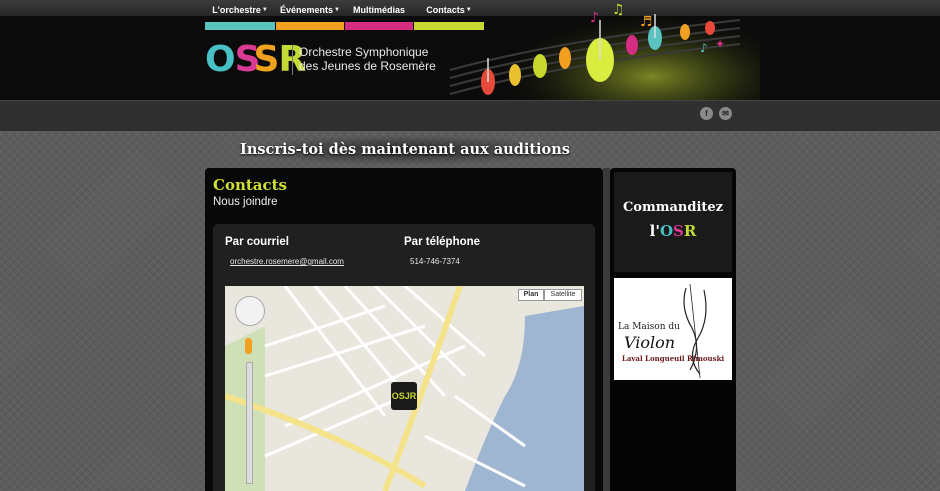  Describe the element at coordinates (248, 346) in the screenshot. I see `street-view-pegman-icon` at that location.